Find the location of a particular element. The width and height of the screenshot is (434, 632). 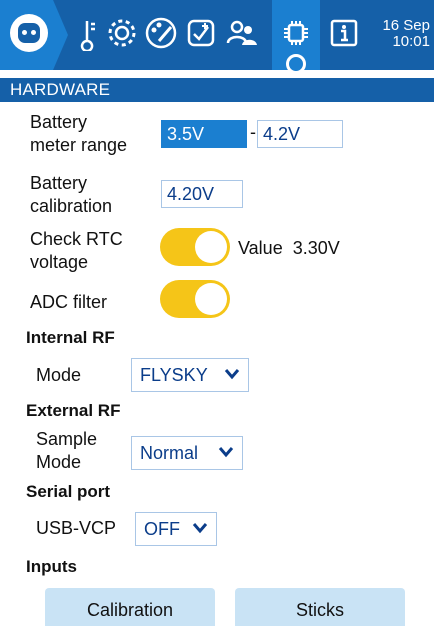

calibration-button: Calibration is located at coordinates (130, 607).